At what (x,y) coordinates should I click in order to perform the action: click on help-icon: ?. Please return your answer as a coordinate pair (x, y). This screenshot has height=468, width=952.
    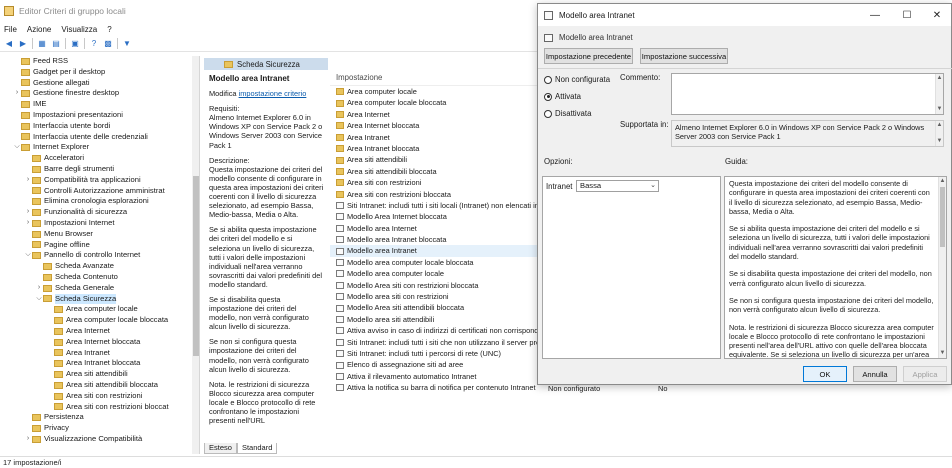
    Looking at the image, I should click on (94, 44).